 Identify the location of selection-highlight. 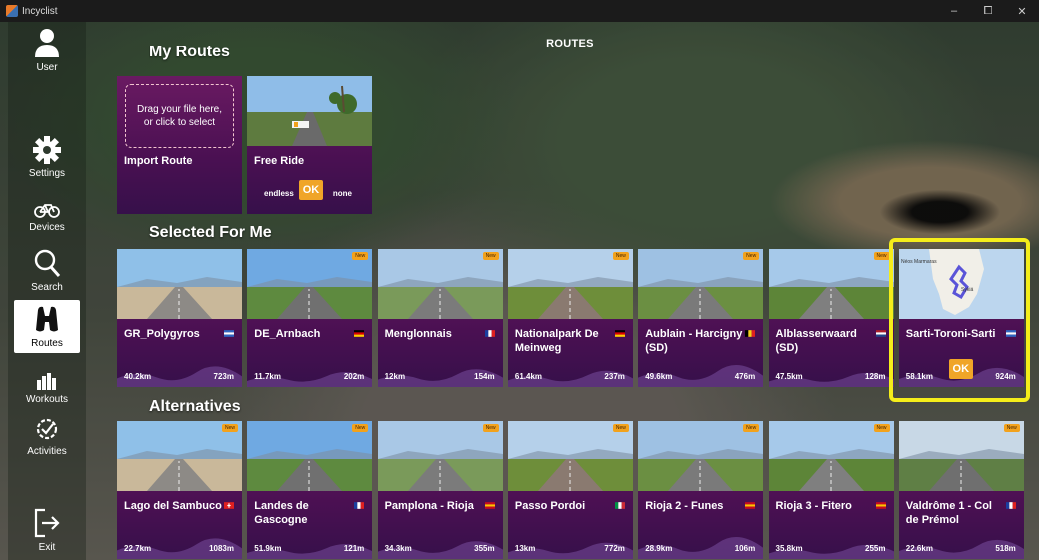
(959, 320).